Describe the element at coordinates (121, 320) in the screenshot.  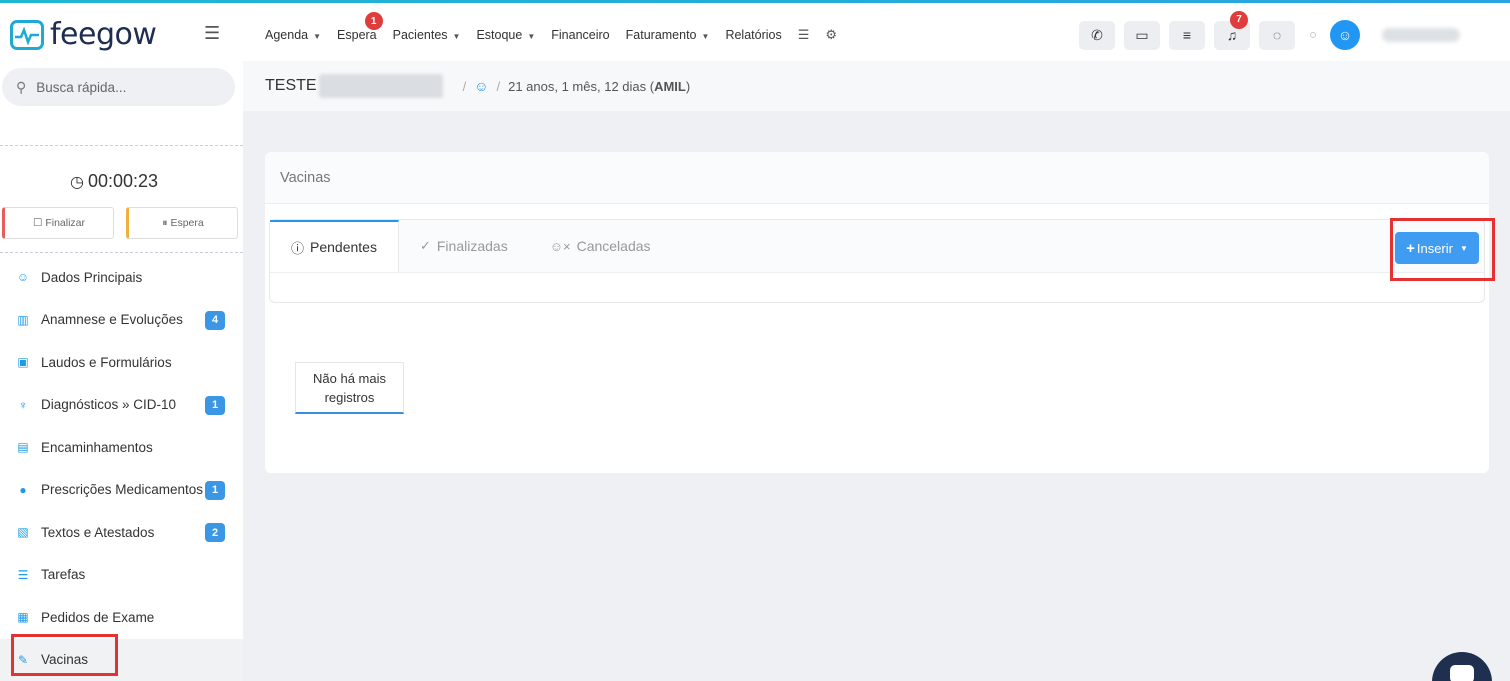
I see `sidebar-item-anamnese: ▥ Anamnese e Evoluções 4` at that location.